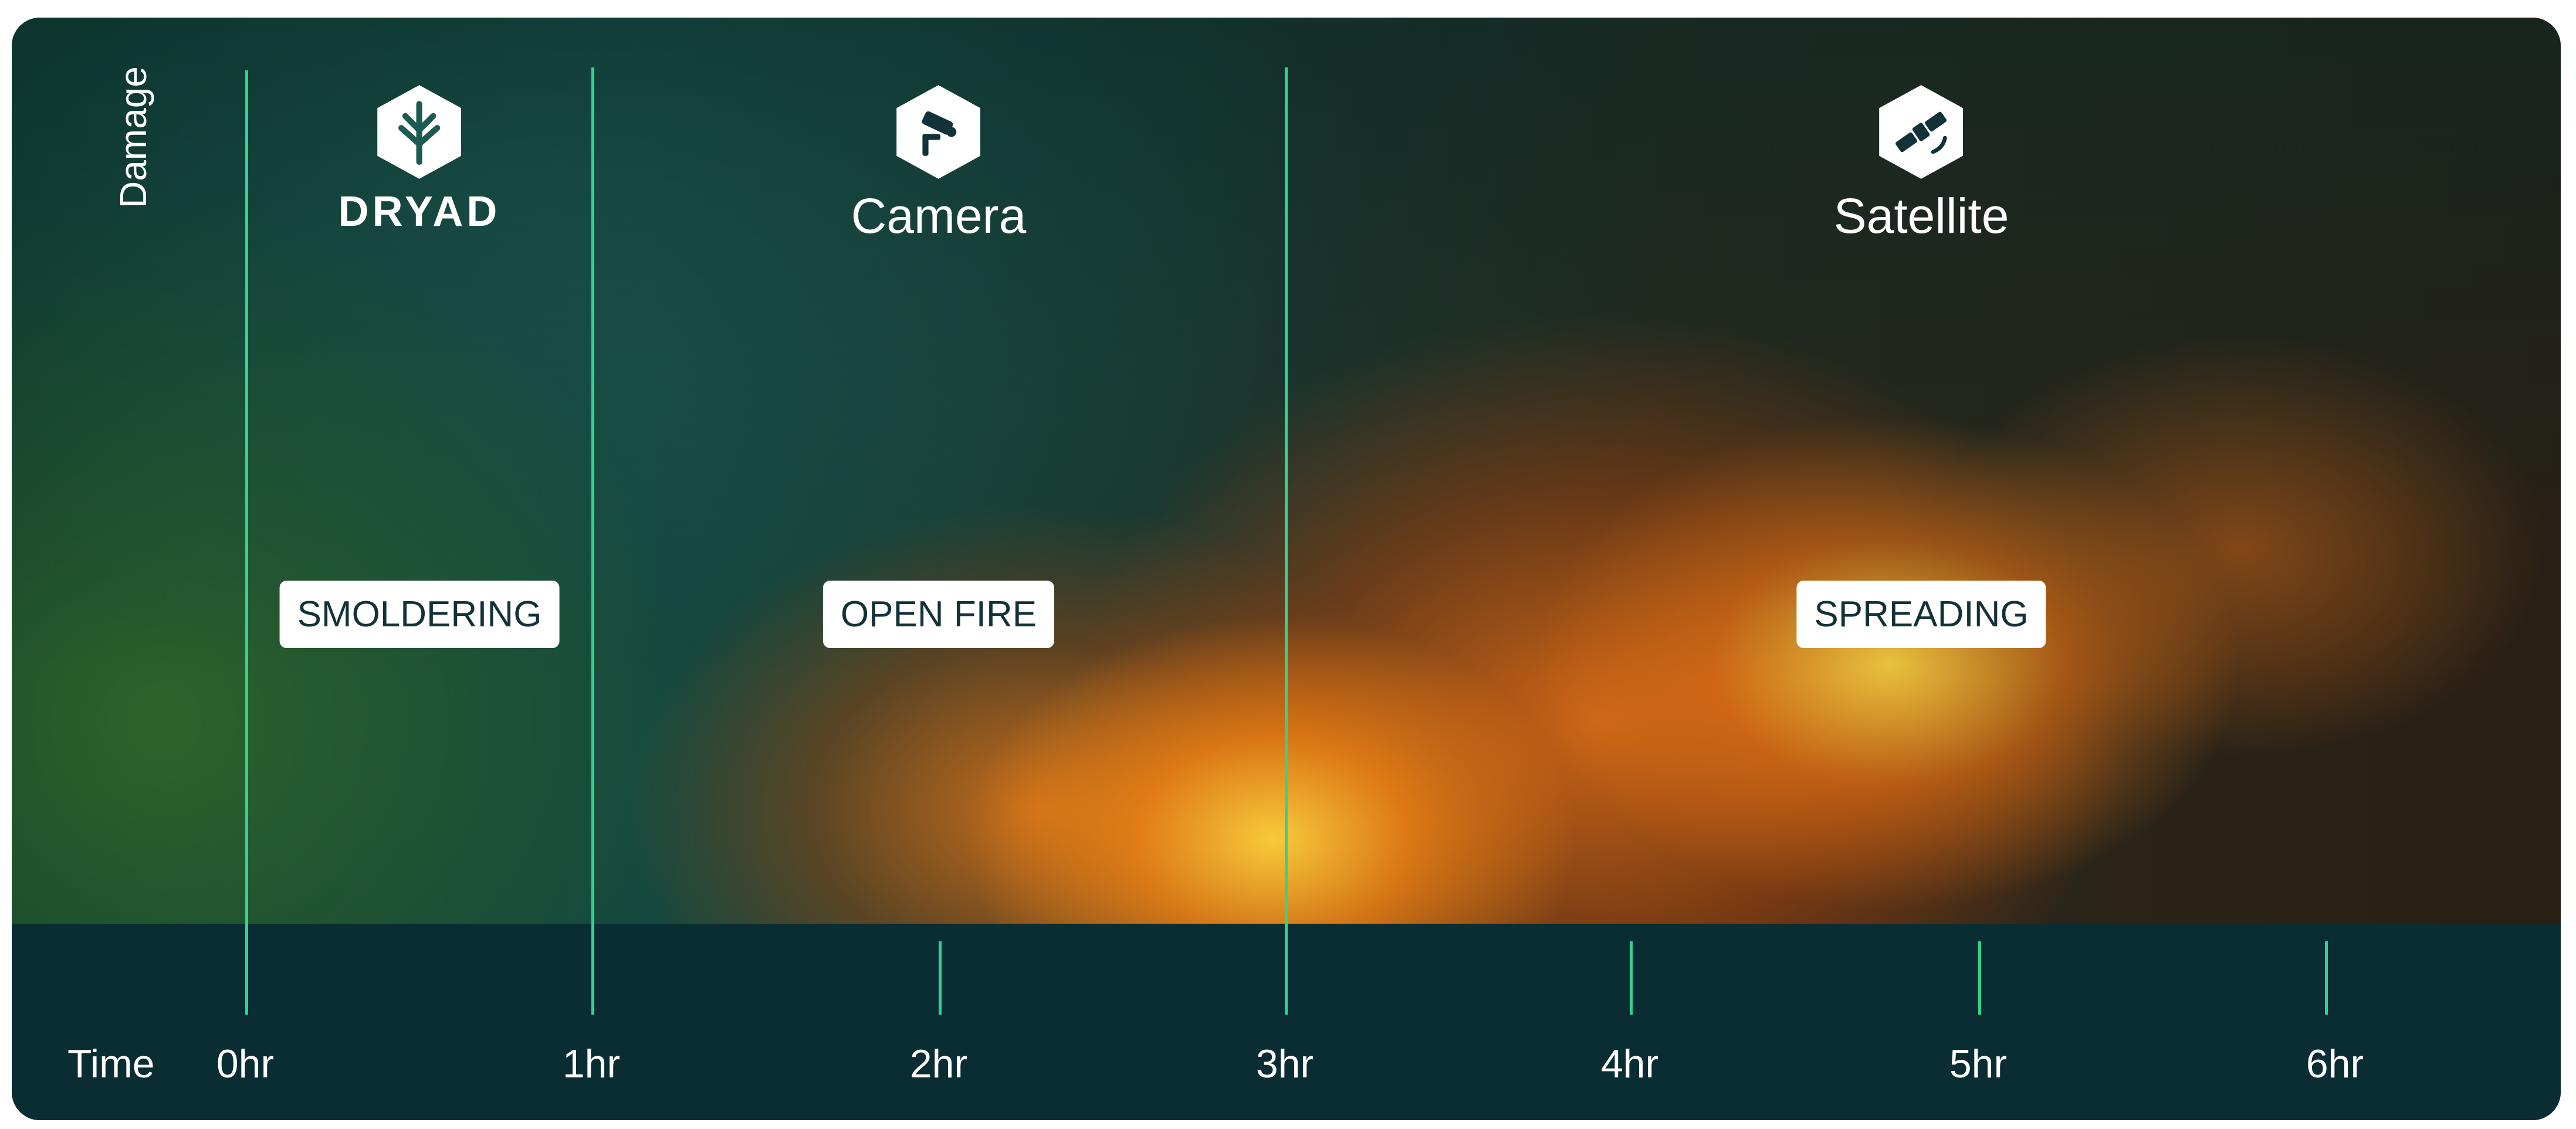 Image resolution: width=2576 pixels, height=1129 pixels. Describe the element at coordinates (940, 978) in the screenshot. I see `tick-2hr` at that location.